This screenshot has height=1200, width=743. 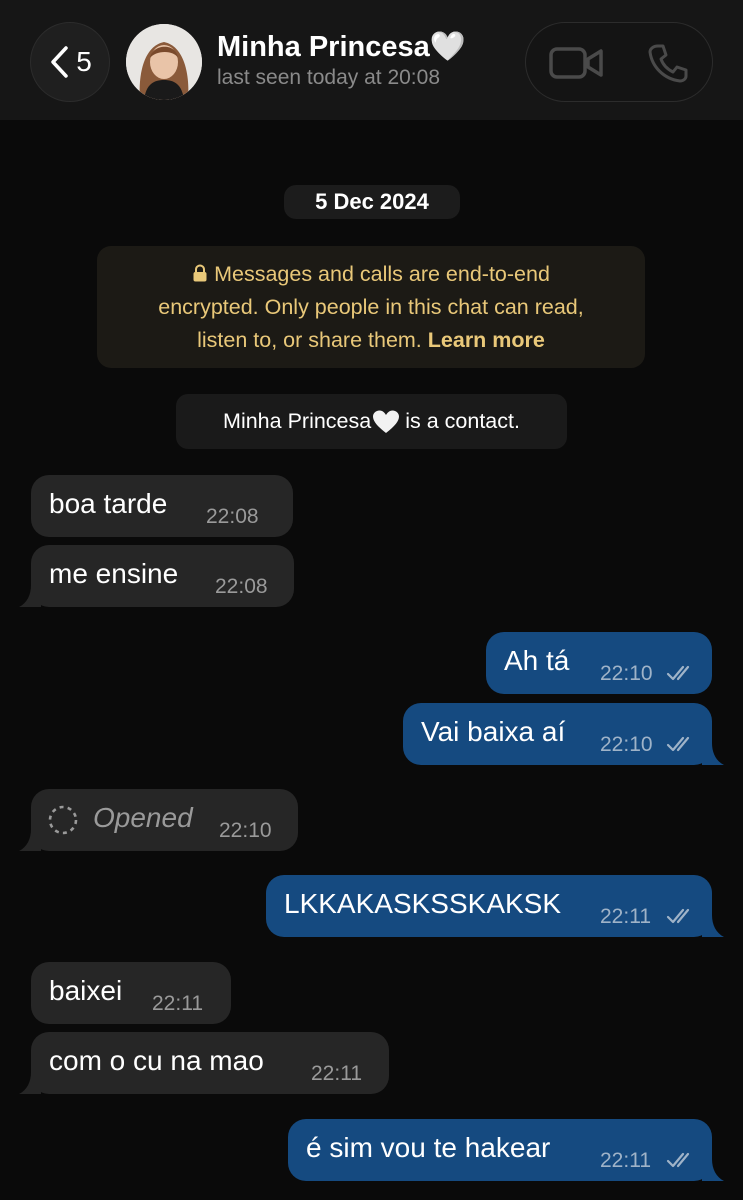 I want to click on message-bubble-outgoing: Vai baixa aí 22:10, so click(x=563, y=734).